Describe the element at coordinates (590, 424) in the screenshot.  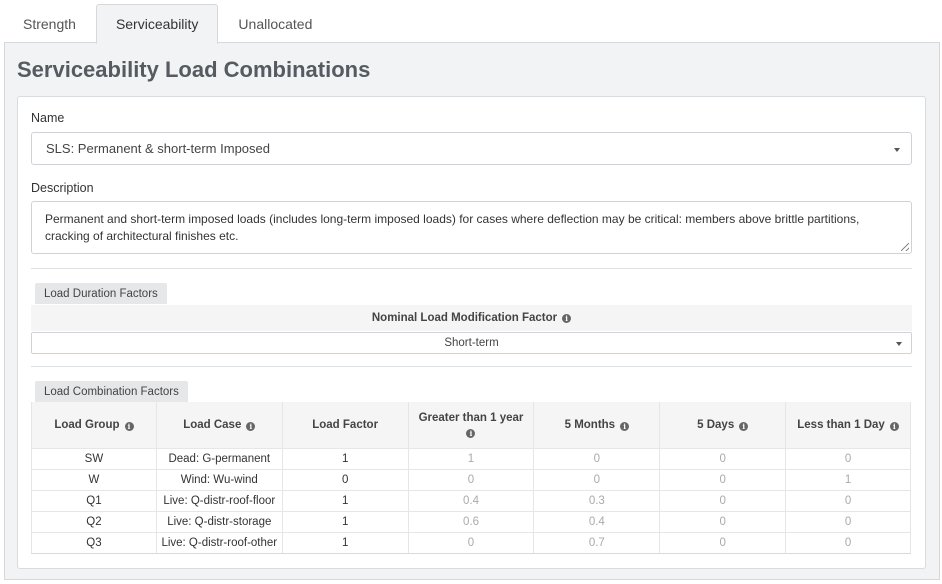
I see `column-header-label: 5 Months` at that location.